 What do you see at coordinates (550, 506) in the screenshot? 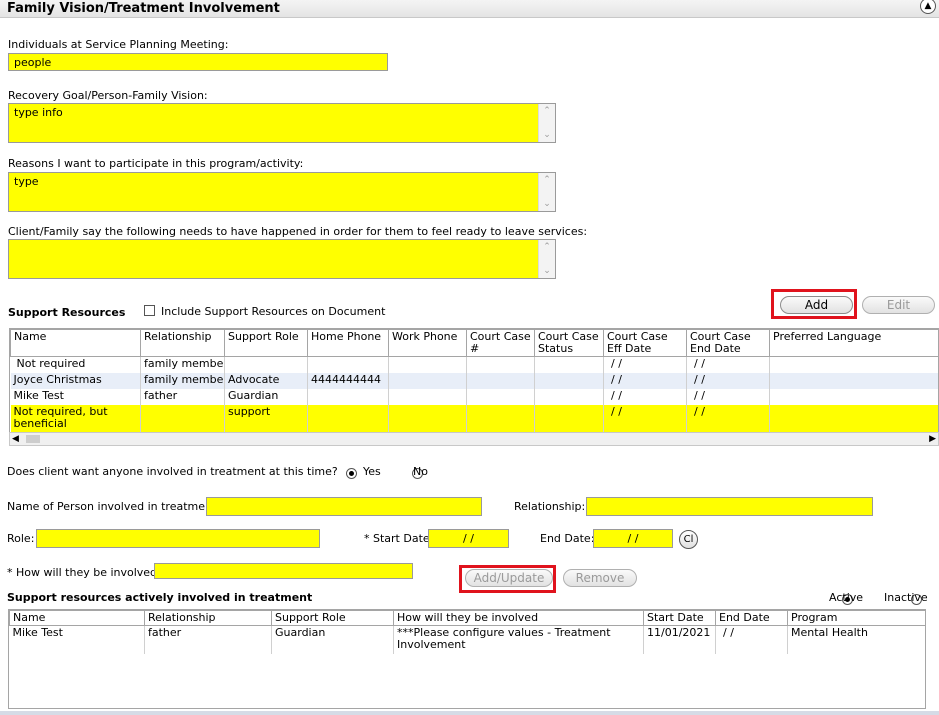
I see `relationship-label: Relationship:` at bounding box center [550, 506].